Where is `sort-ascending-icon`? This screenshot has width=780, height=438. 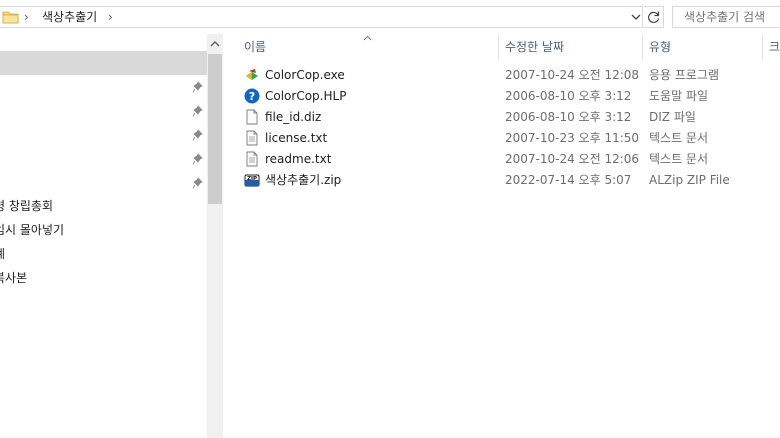
sort-ascending-icon is located at coordinates (367, 38).